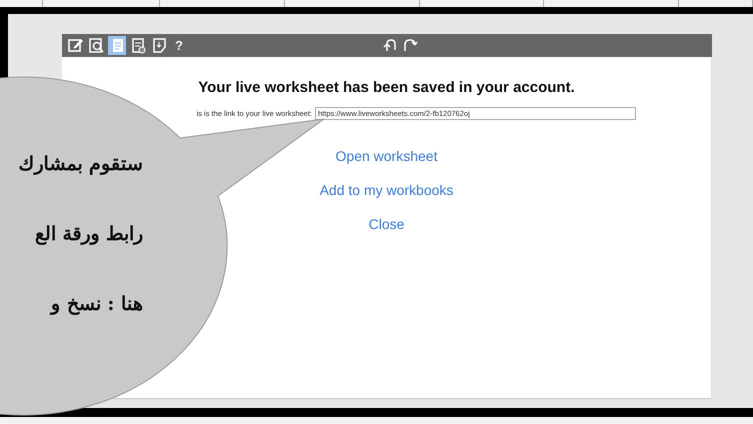  What do you see at coordinates (410, 45) in the screenshot?
I see `redo-icon` at bounding box center [410, 45].